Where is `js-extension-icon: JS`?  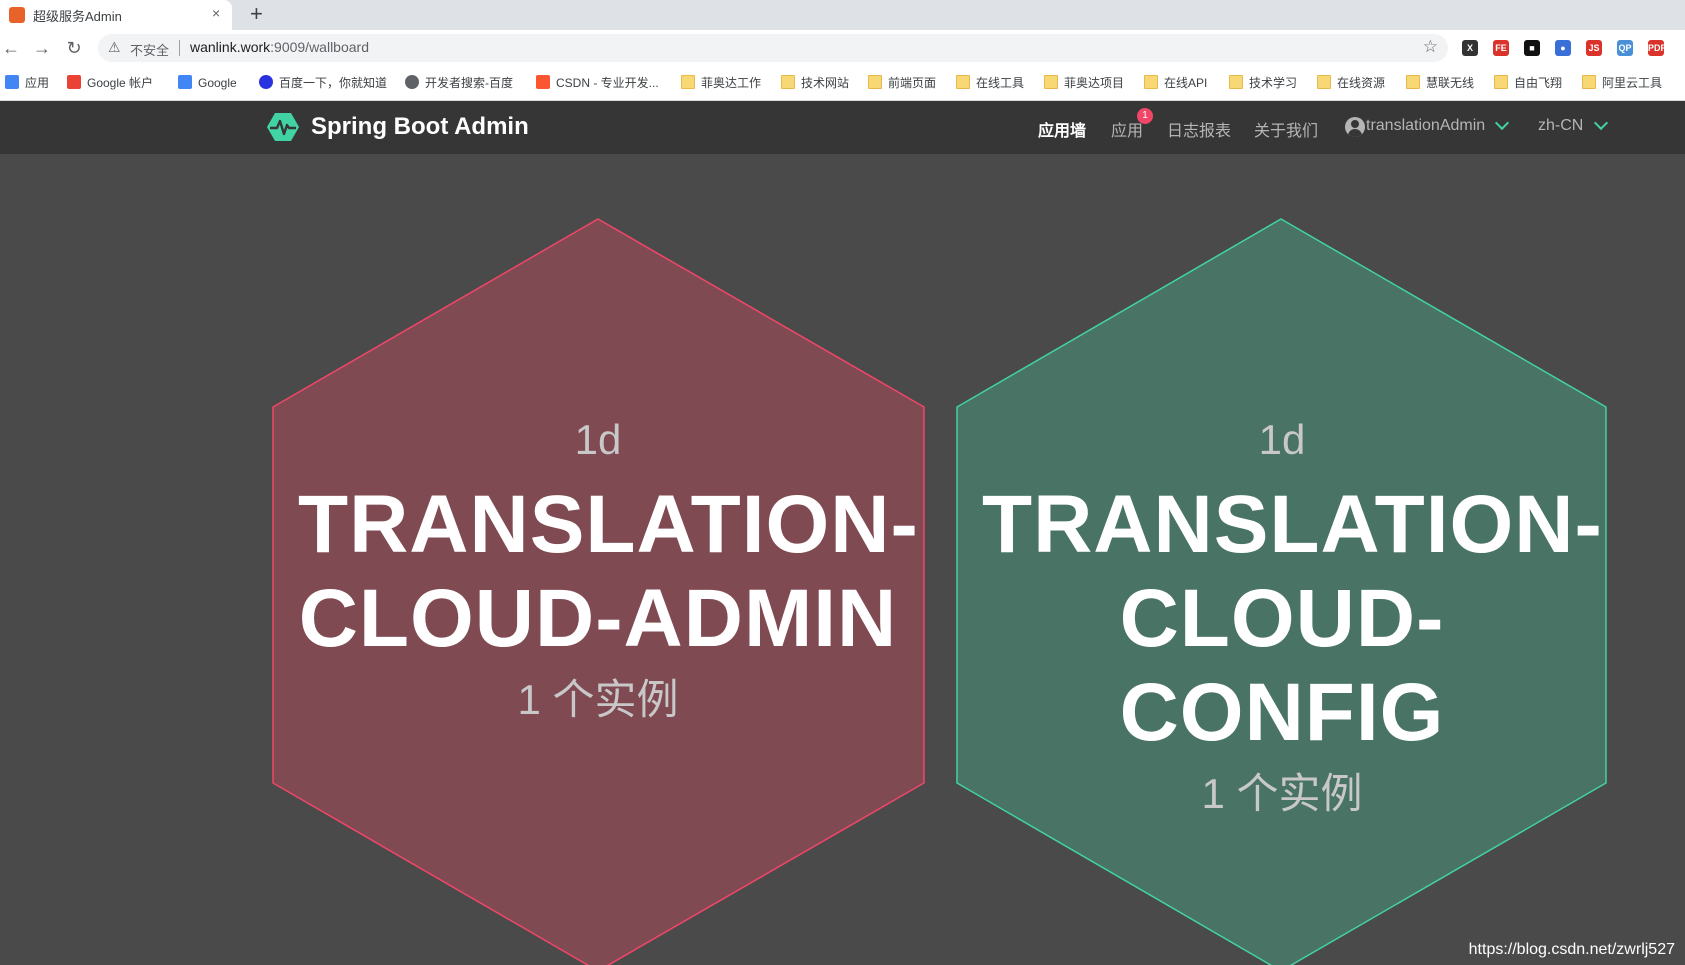
js-extension-icon: JS is located at coordinates (1594, 48).